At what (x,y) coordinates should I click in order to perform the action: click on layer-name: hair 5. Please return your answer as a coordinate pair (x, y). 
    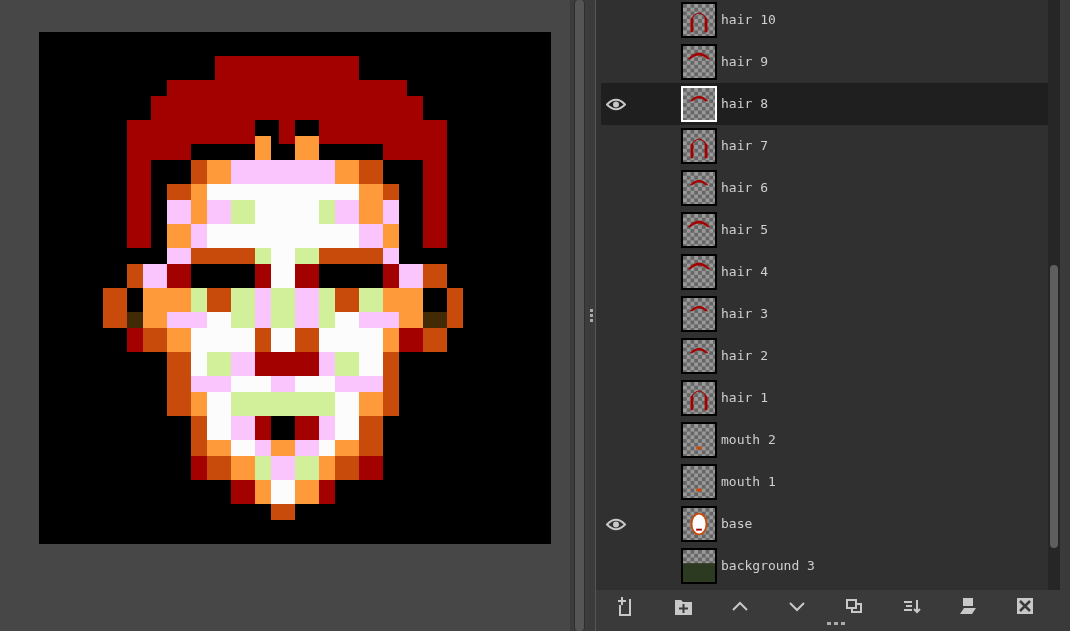
    Looking at the image, I should click on (744, 230).